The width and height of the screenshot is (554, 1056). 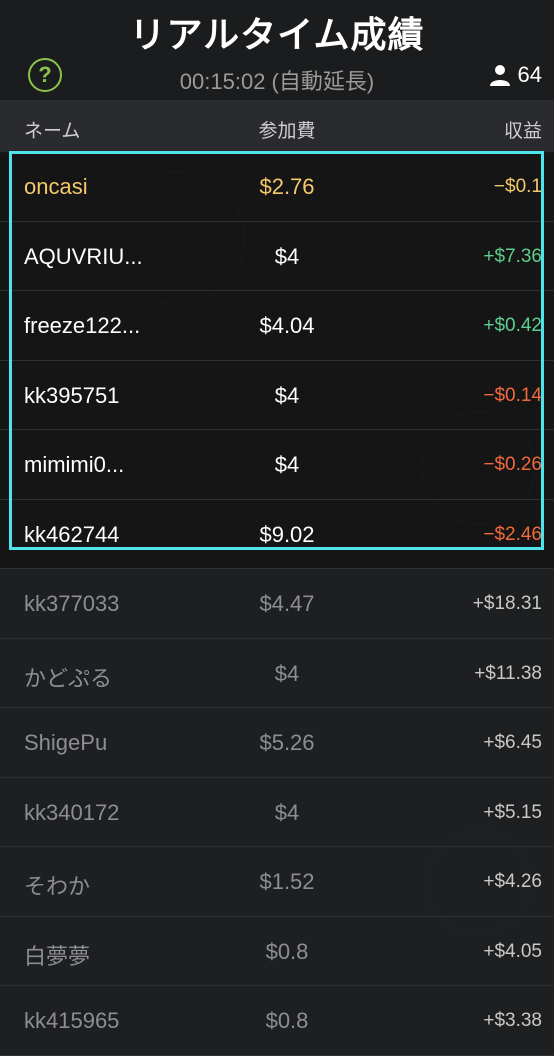 I want to click on earnings-value: +$4.05, so click(x=512, y=951).